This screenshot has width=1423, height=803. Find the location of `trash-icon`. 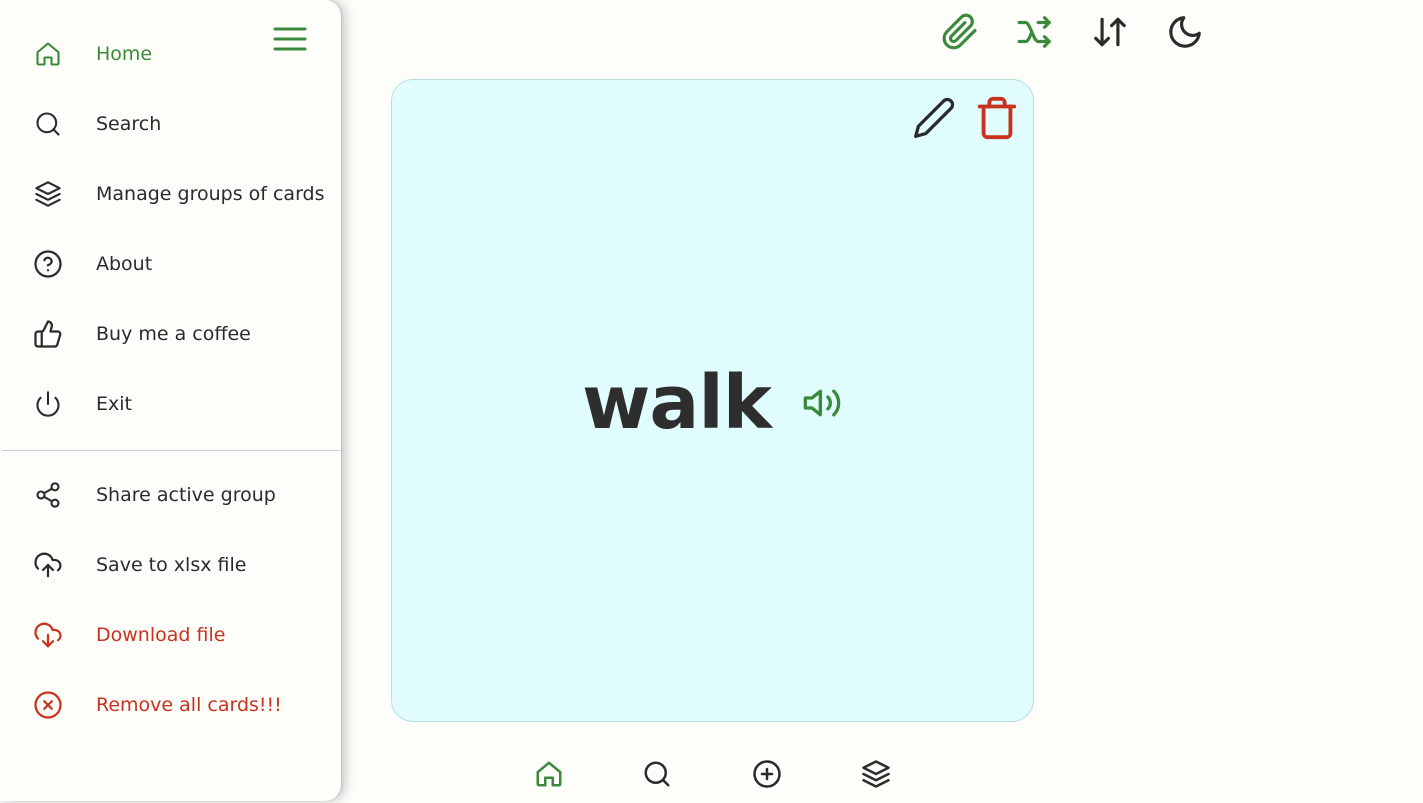

trash-icon is located at coordinates (997, 118).